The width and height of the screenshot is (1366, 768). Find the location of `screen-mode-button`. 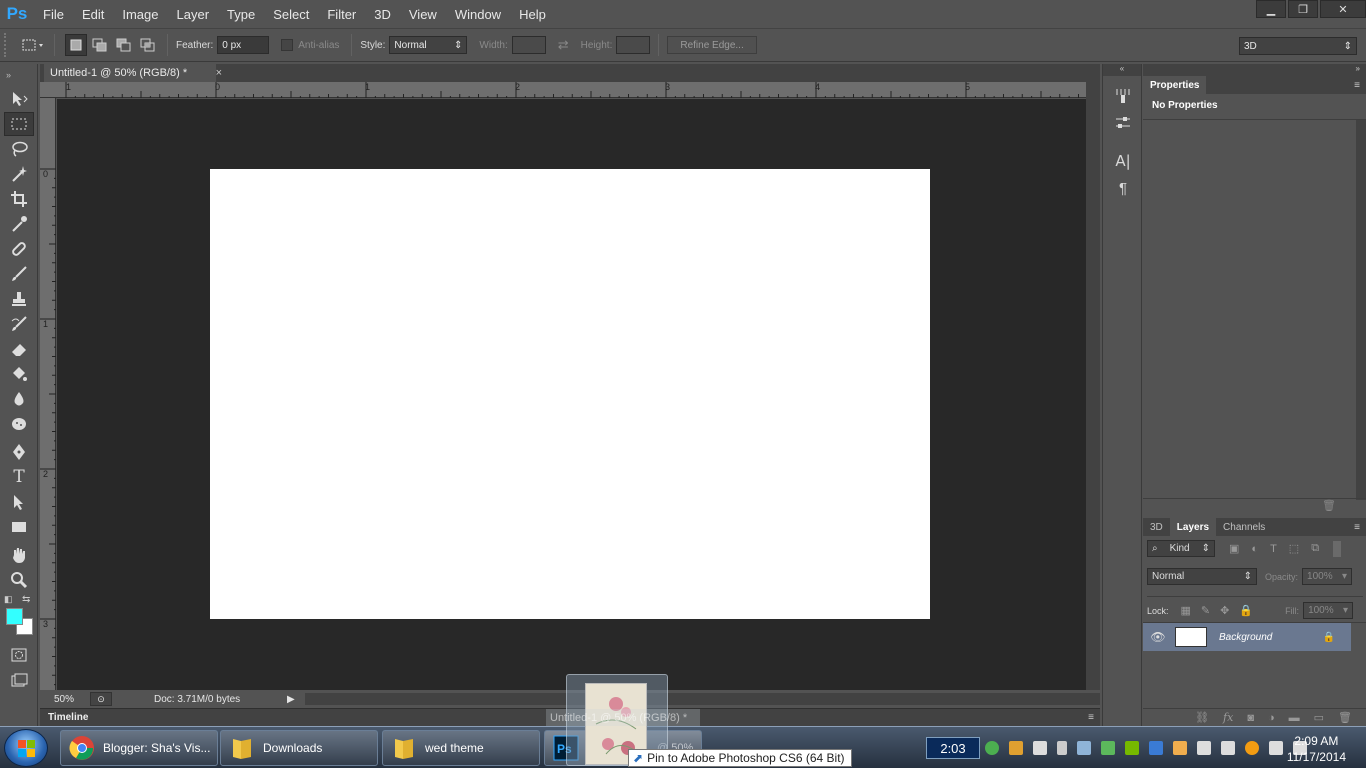

screen-mode-button is located at coordinates (19, 680).